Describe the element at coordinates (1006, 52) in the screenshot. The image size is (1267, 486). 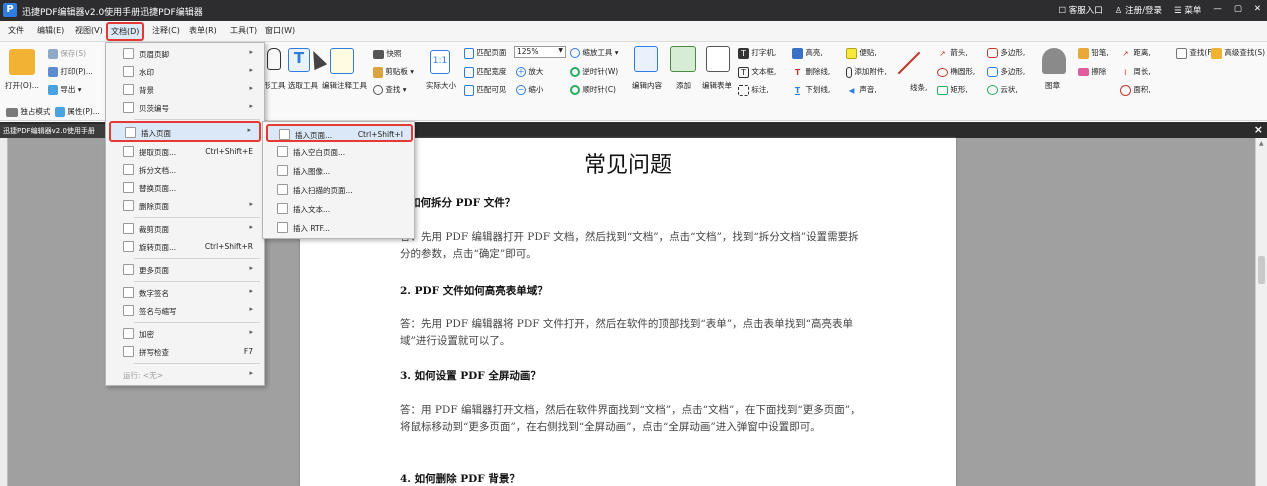
I see `polygon-button: 多边形,` at that location.